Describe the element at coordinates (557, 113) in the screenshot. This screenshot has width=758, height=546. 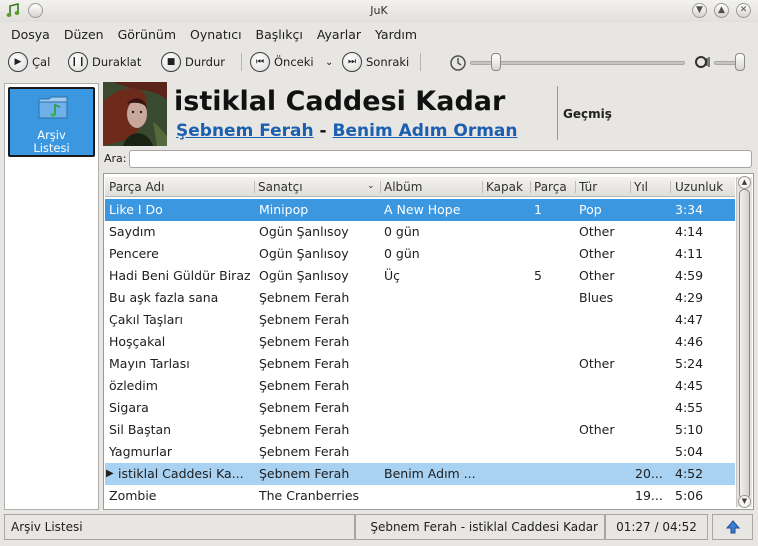
I see `now-playing-divider` at that location.